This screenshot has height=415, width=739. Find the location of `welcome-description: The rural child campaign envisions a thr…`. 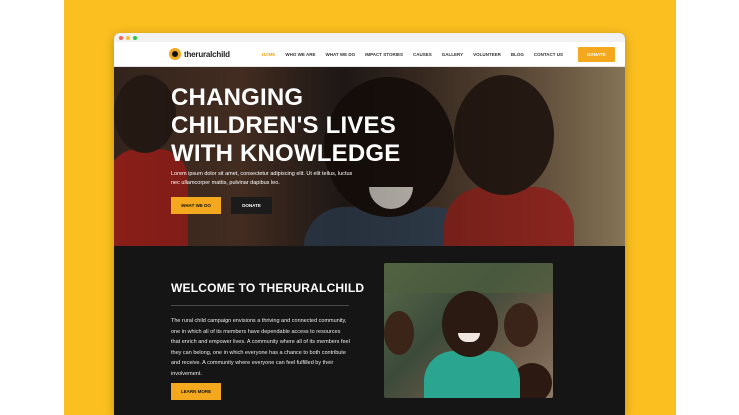

welcome-description: The rural child campaign envisions a thr… is located at coordinates (260, 347).